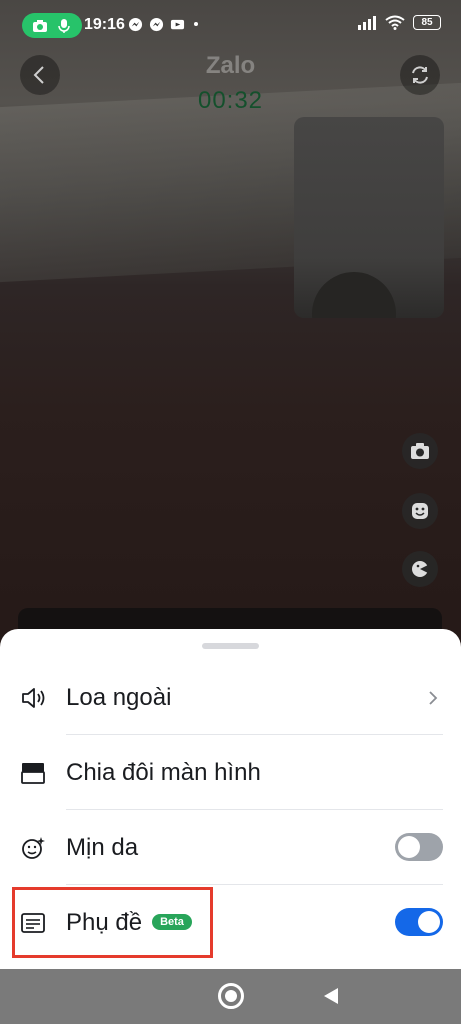  What do you see at coordinates (33, 848) in the screenshot?
I see `smooth-skin-icon` at bounding box center [33, 848].